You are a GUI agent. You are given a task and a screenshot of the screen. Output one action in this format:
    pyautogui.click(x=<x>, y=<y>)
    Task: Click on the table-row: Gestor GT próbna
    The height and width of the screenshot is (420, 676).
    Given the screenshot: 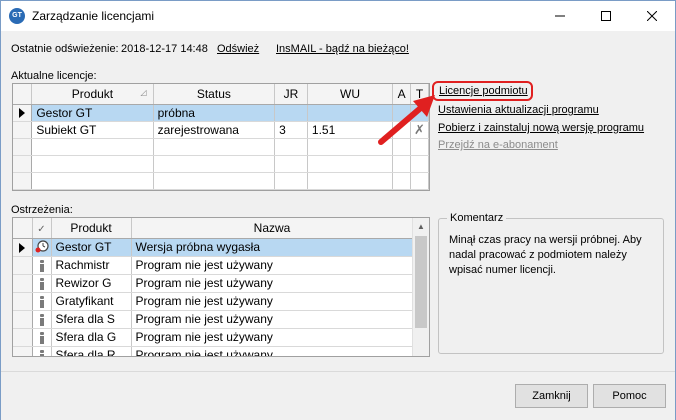 What is the action you would take?
    pyautogui.click(x=221, y=113)
    